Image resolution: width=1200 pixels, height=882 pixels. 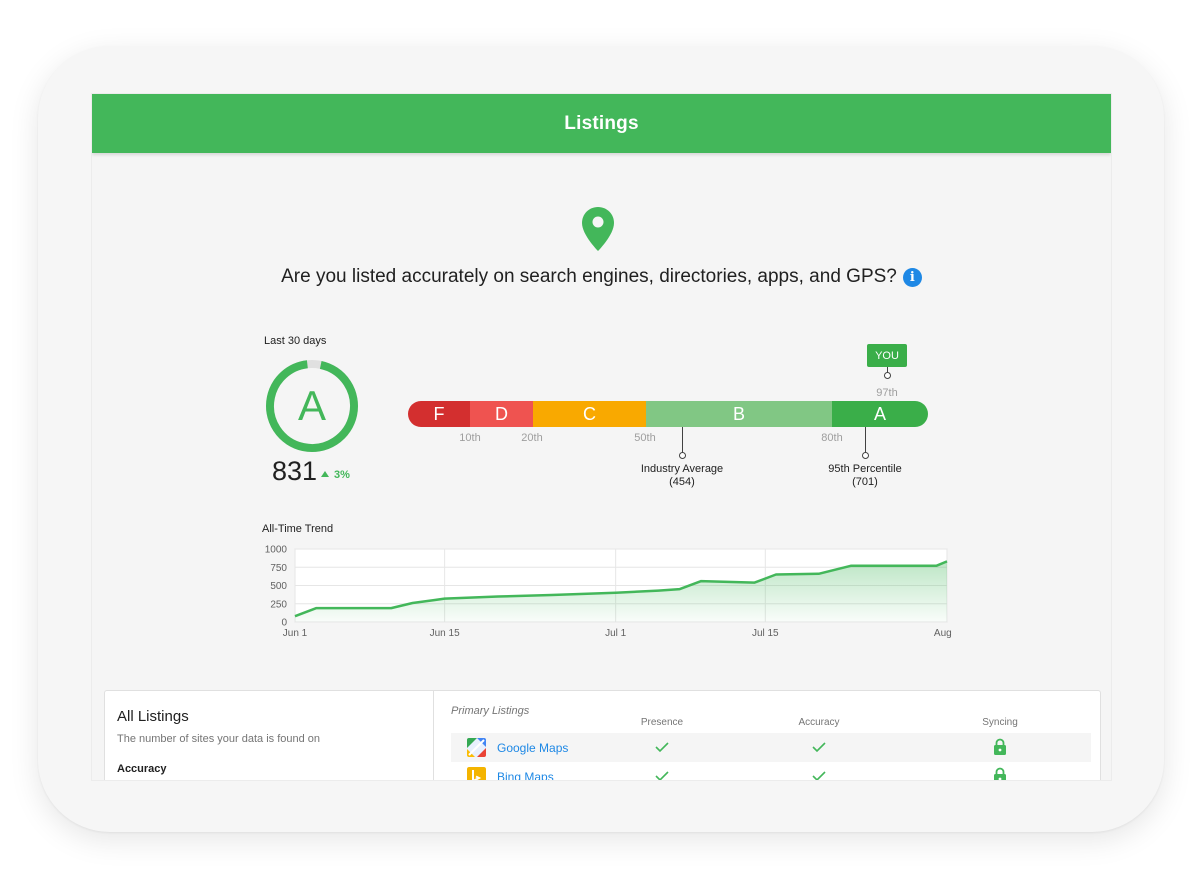 What do you see at coordinates (325, 474) in the screenshot?
I see `arrow-up-icon` at bounding box center [325, 474].